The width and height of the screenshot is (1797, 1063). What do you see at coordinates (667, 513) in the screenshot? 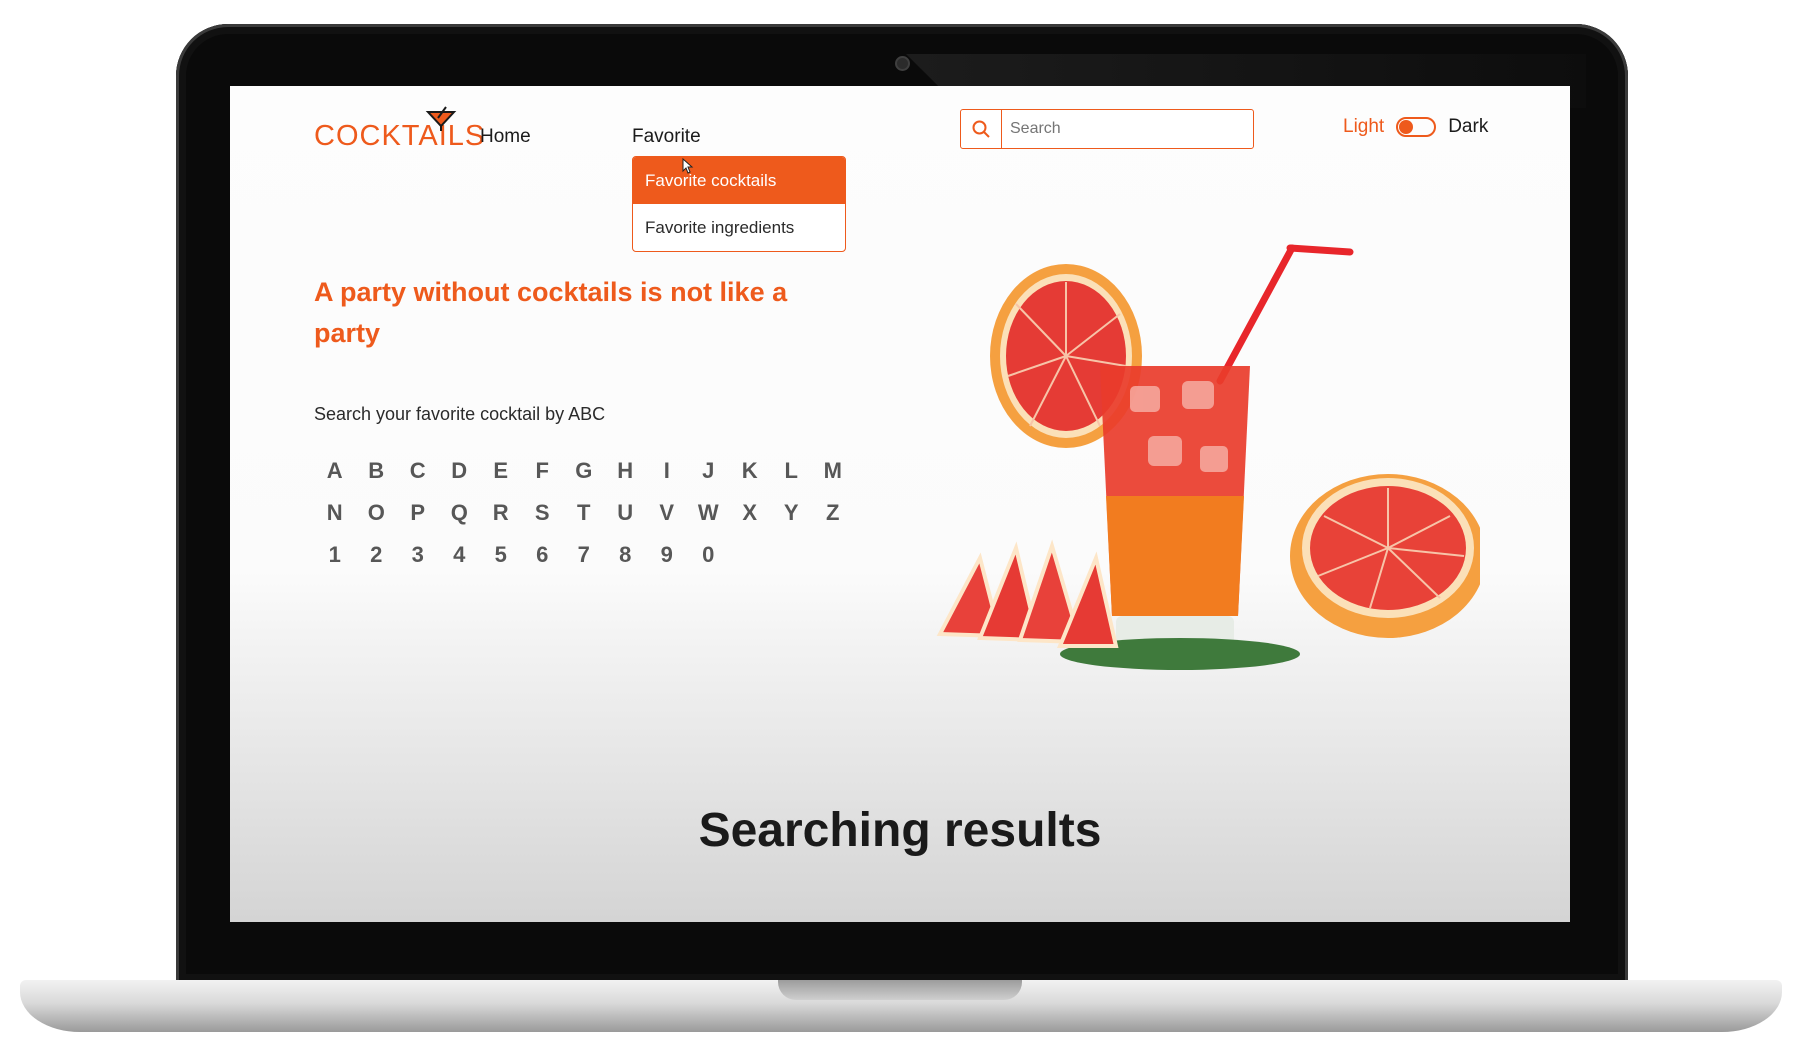
I see `letter-v: V` at bounding box center [667, 513].